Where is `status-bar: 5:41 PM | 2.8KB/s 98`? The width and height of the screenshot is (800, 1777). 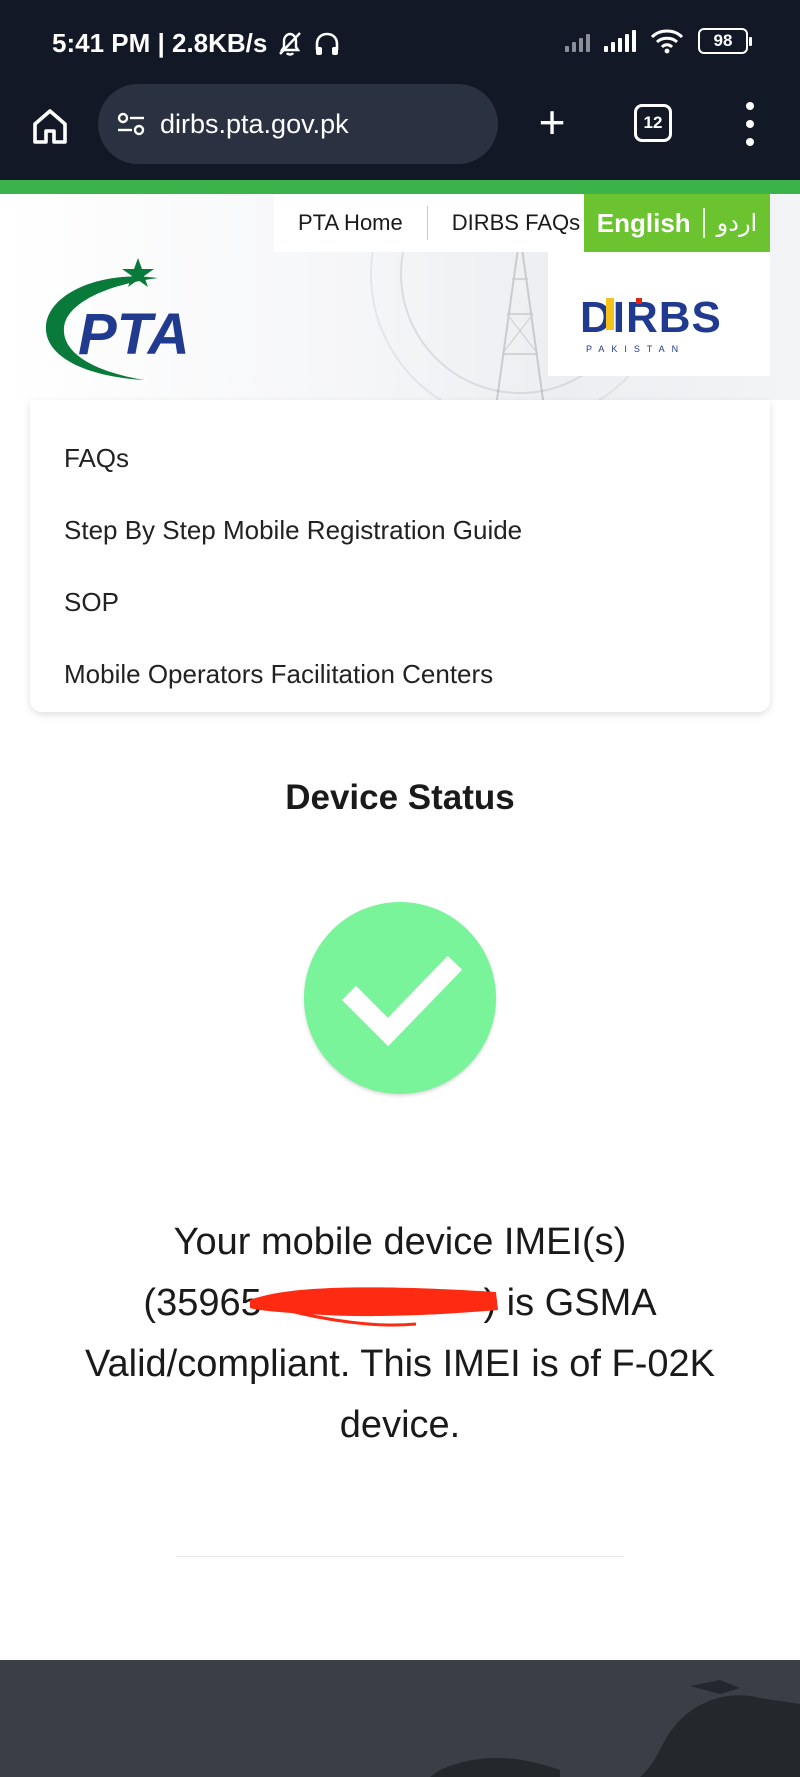
status-bar: 5:41 PM | 2.8KB/s 98 is located at coordinates (400, 42).